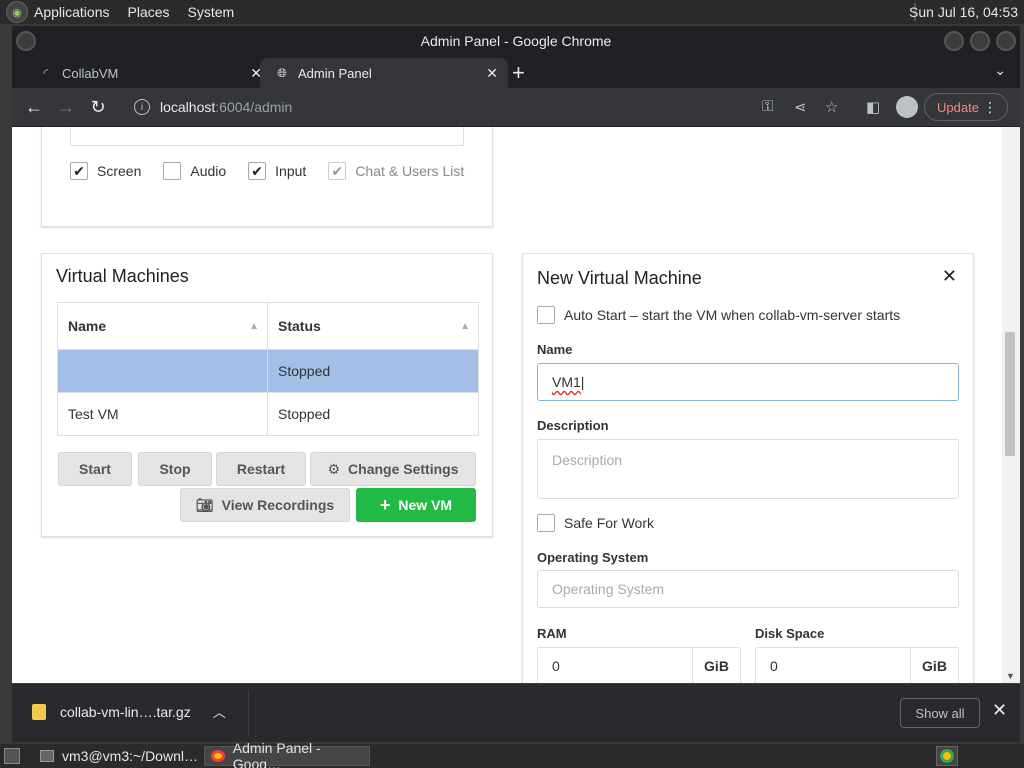 The height and width of the screenshot is (768, 1024). I want to click on scrollbar-thumb, so click(1010, 394).